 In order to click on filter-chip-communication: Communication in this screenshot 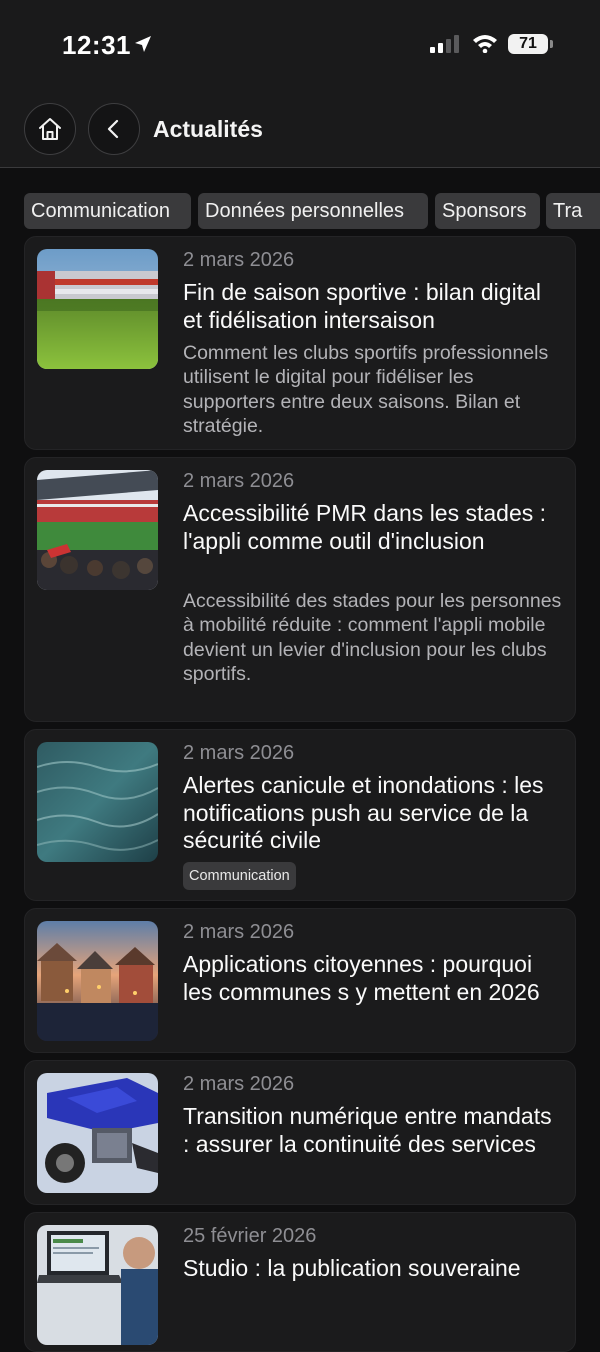, I will do `click(107, 211)`.